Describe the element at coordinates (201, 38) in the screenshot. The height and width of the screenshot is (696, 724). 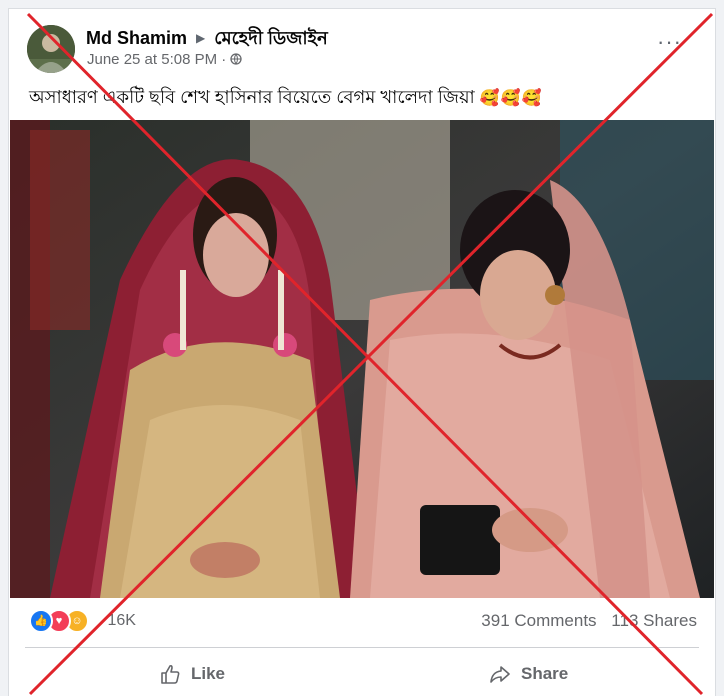
I see `caret-right-icon: ▶` at that location.